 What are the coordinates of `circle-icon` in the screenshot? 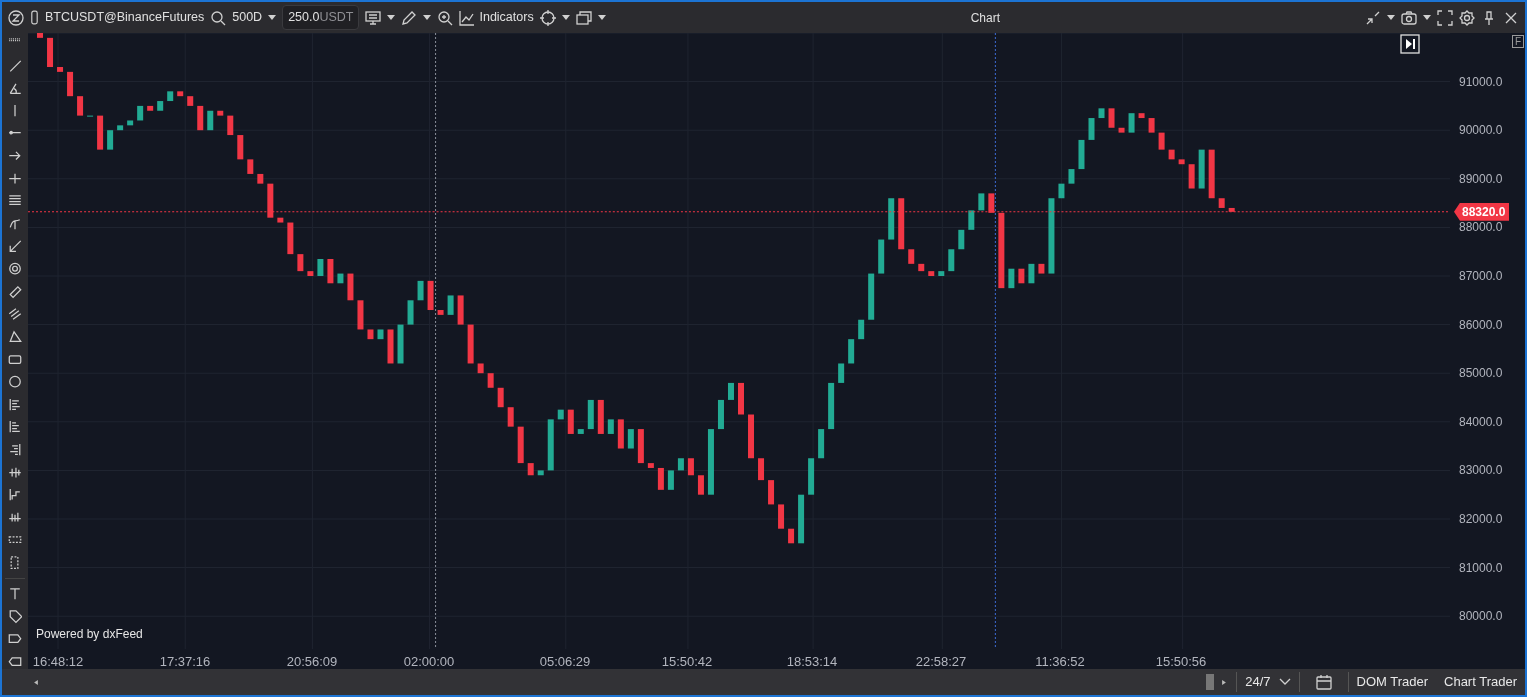 It's located at (15, 382).